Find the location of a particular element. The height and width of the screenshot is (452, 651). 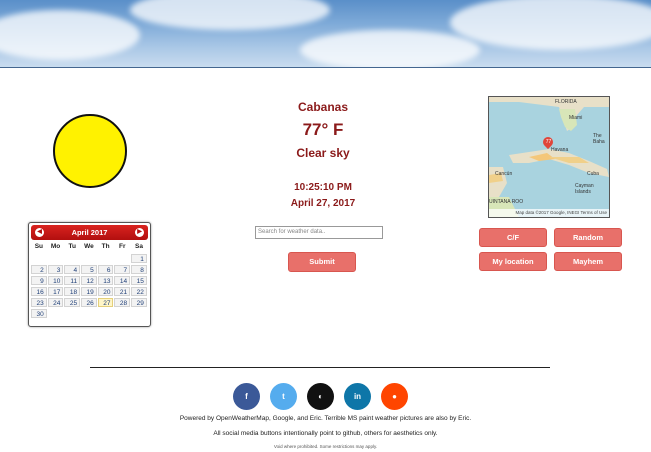

mayhem-button: Mayhem is located at coordinates (588, 261).